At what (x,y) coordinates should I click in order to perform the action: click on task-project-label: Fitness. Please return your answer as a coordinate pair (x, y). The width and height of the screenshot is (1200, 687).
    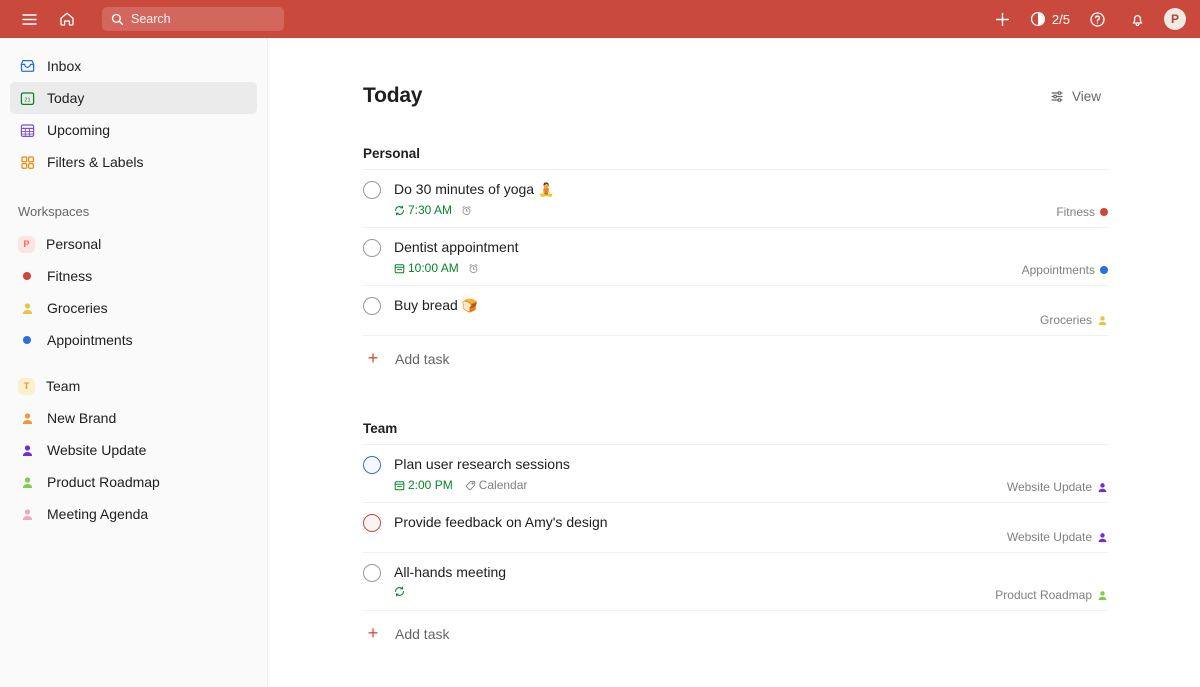
    Looking at the image, I should click on (1082, 212).